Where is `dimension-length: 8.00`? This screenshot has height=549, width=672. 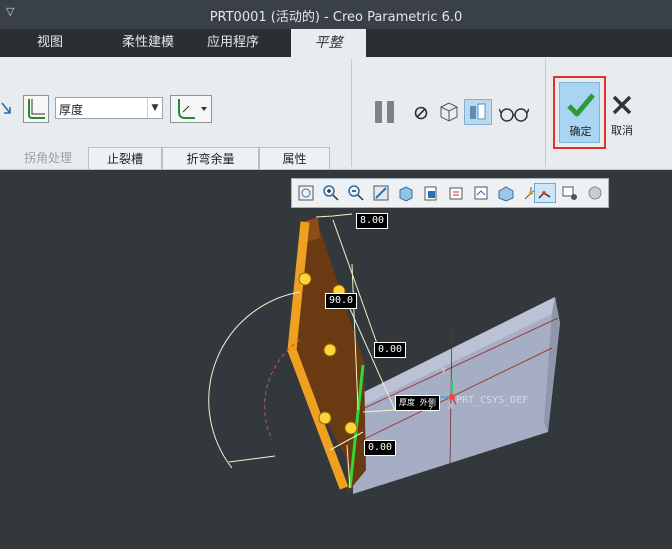
dimension-length: 8.00 is located at coordinates (372, 221).